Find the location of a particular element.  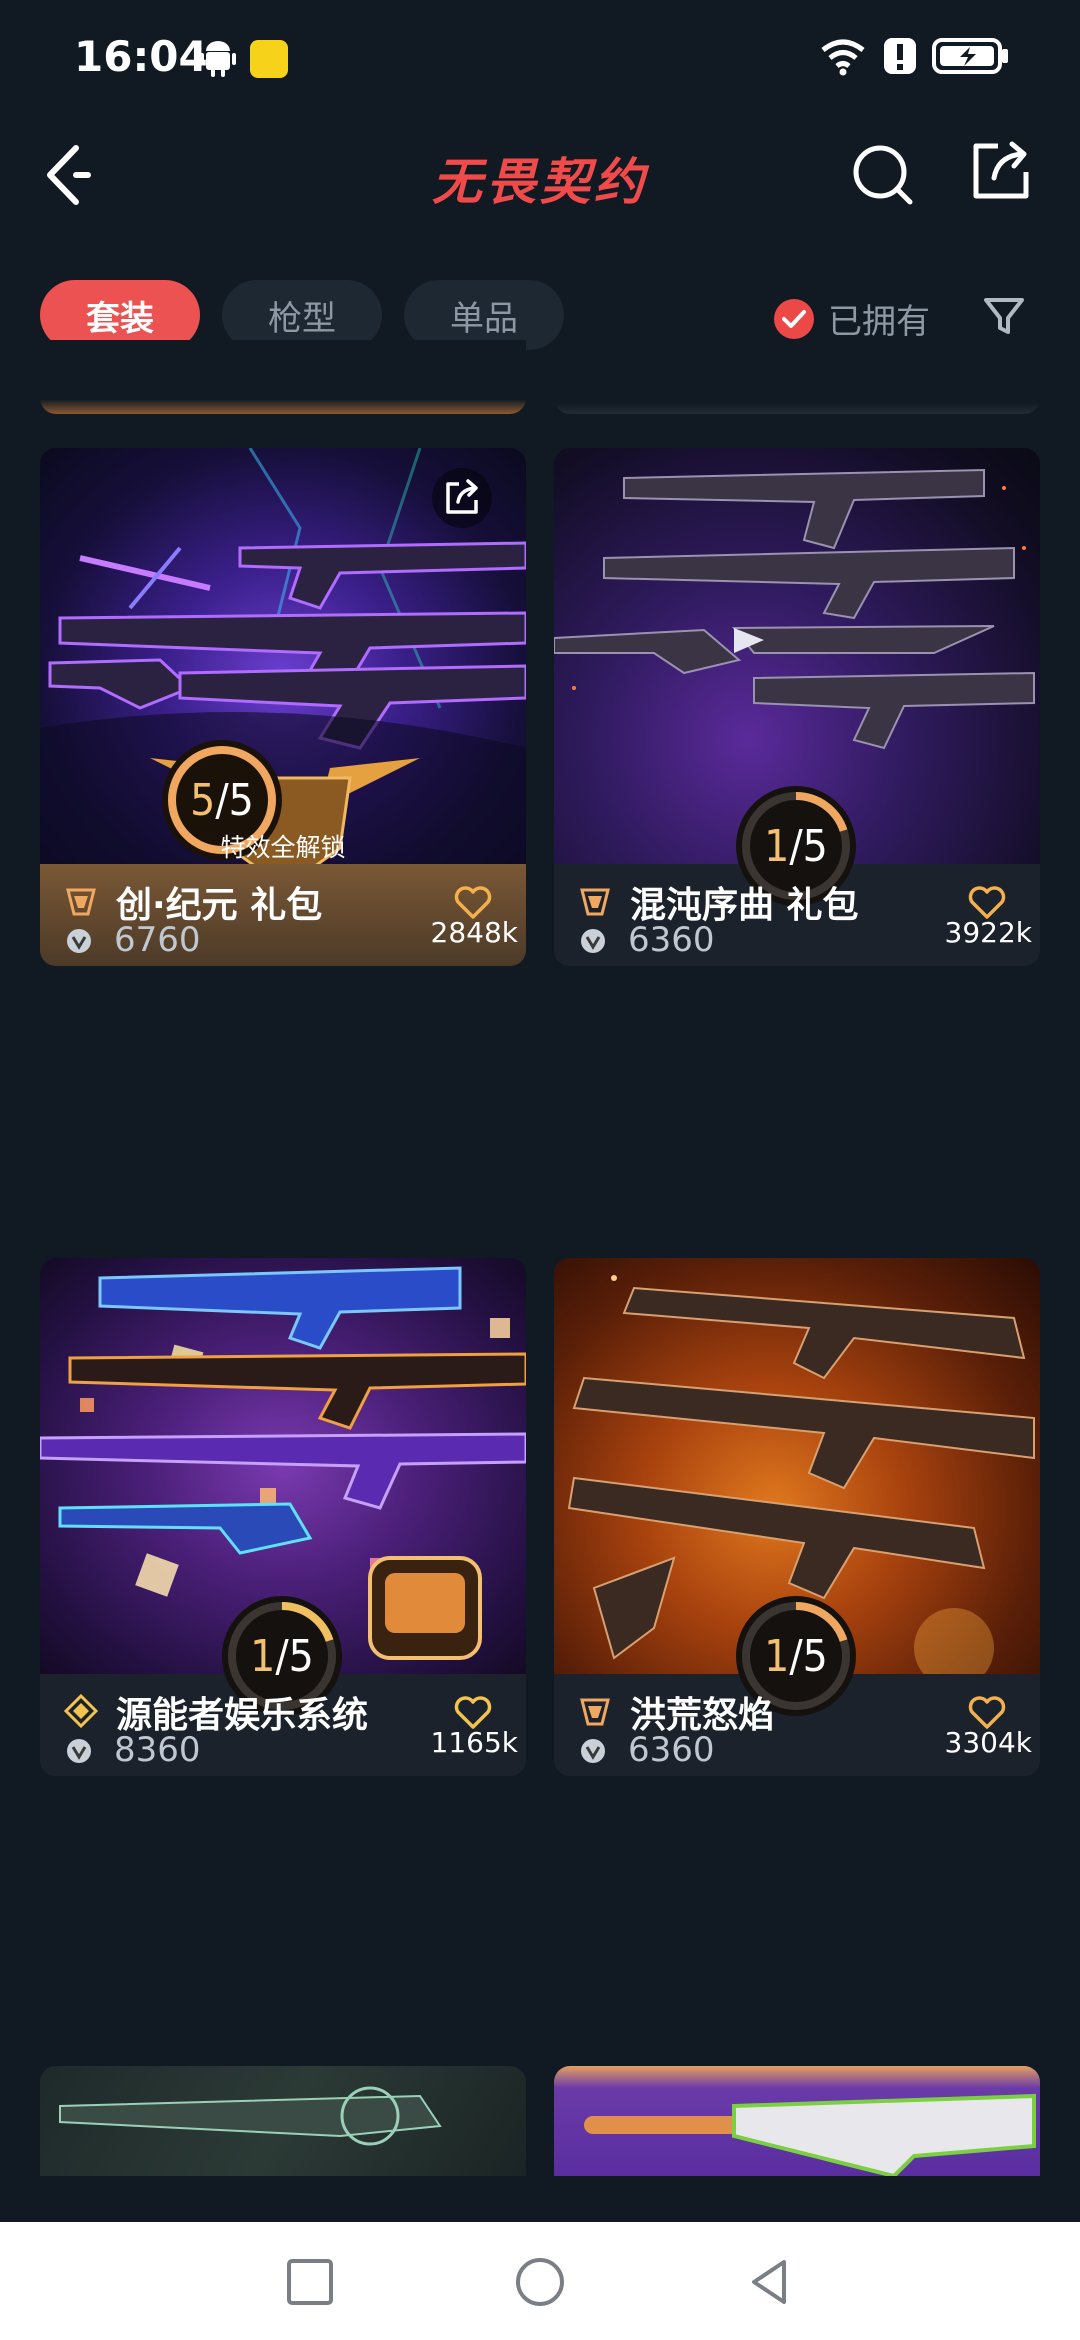

status-indicators is located at coordinates (914, 56).